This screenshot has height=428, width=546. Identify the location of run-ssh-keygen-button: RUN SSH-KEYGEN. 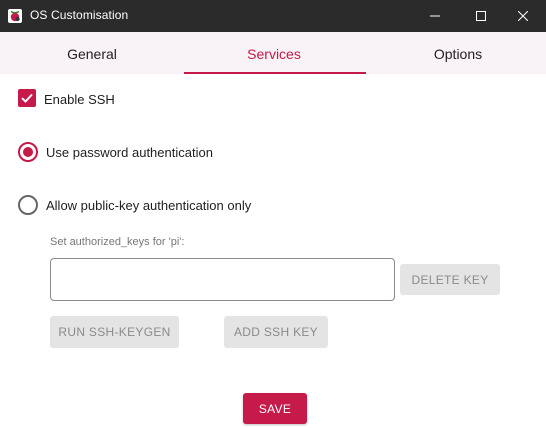
(114, 332).